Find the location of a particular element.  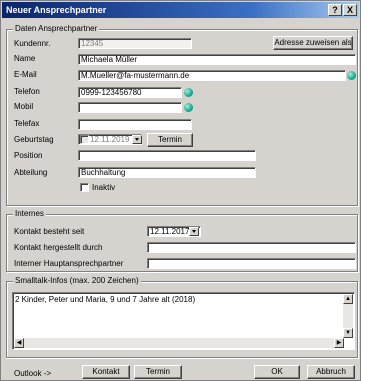

window-title: Neuer Ansprechpartner is located at coordinates (56, 10).